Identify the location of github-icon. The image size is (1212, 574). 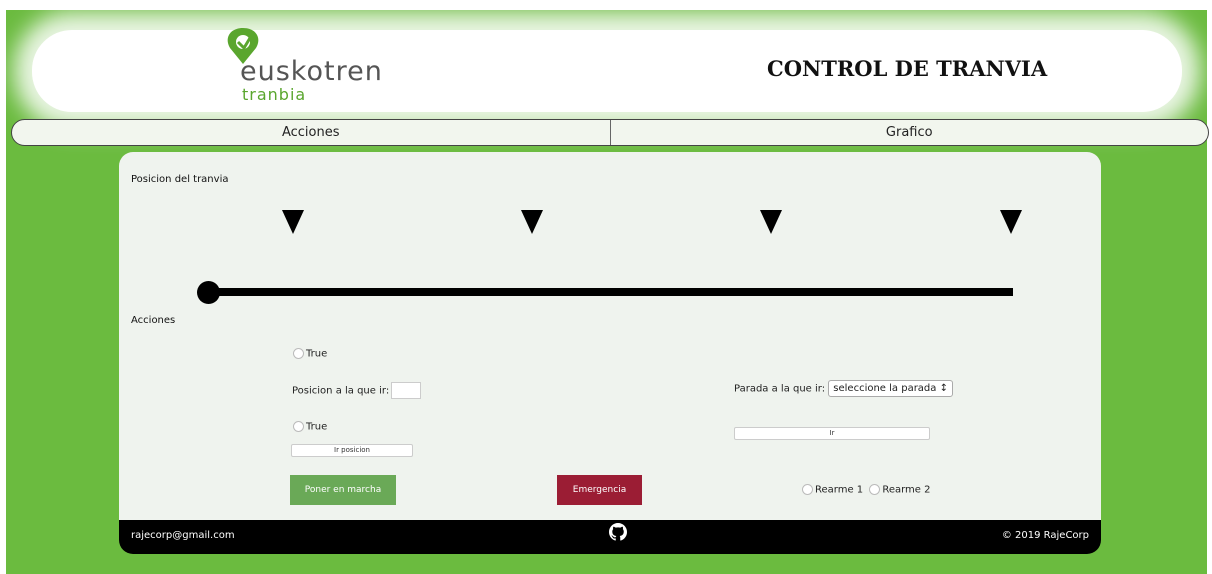
(618, 532).